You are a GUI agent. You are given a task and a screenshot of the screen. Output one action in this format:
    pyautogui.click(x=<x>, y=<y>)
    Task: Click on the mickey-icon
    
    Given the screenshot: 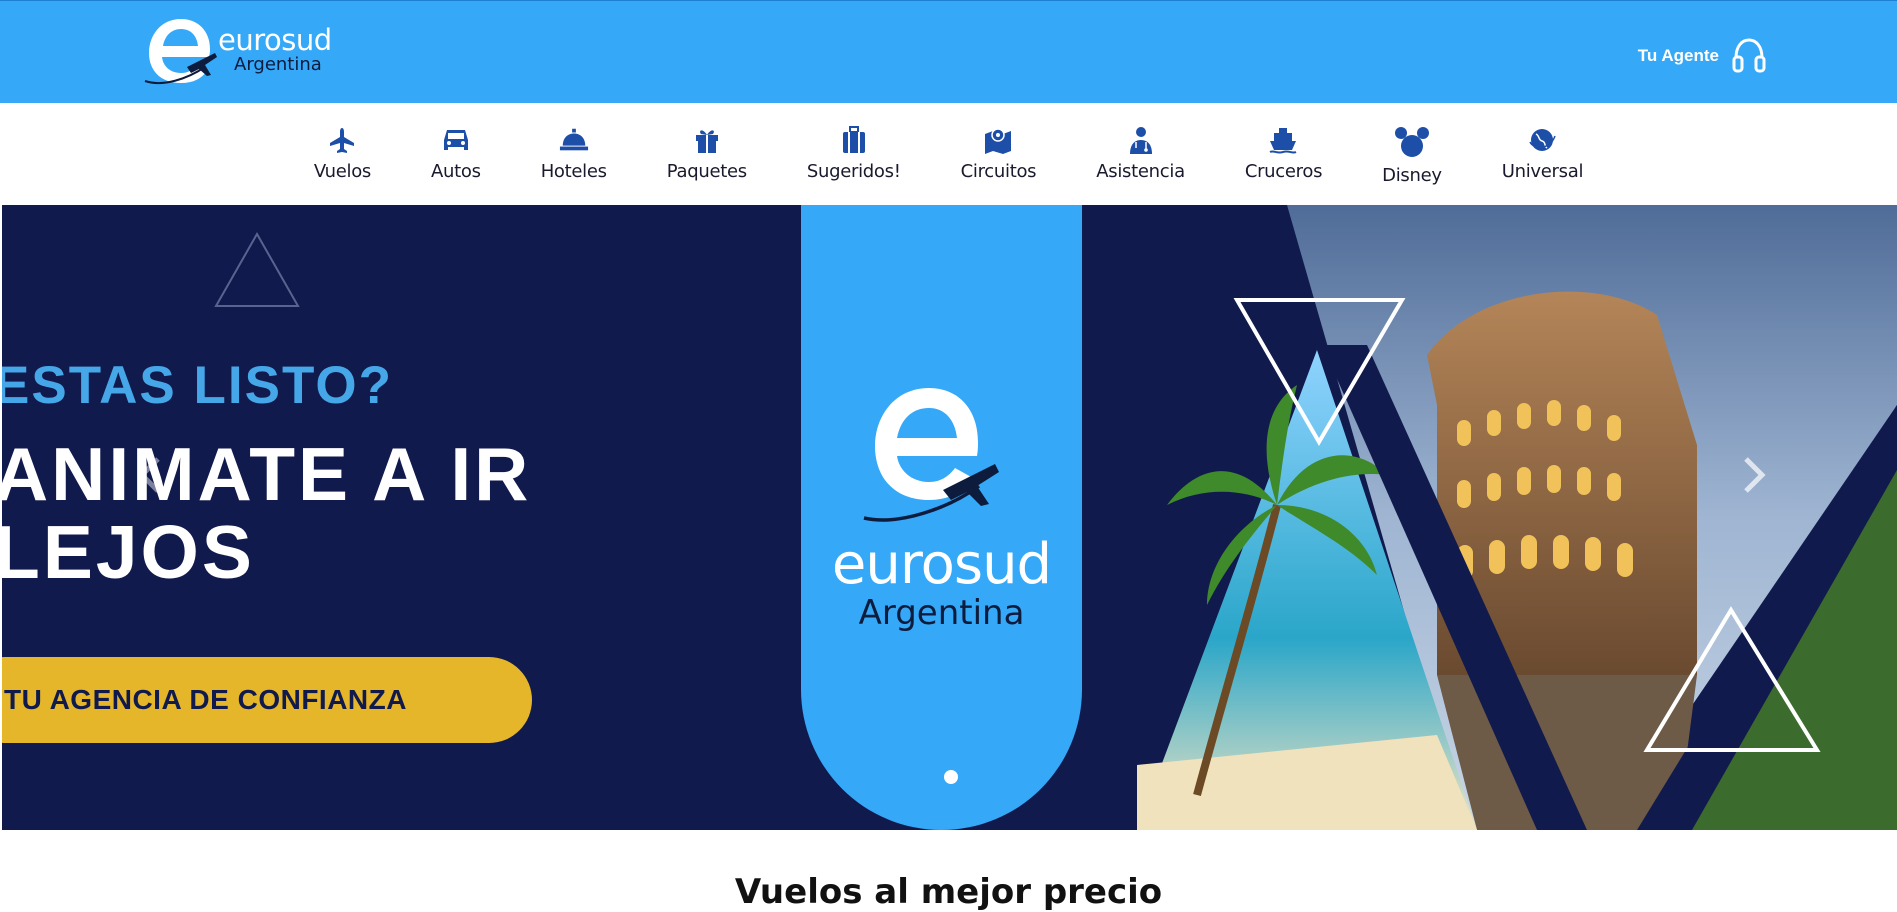 What is the action you would take?
    pyautogui.click(x=1411, y=142)
    